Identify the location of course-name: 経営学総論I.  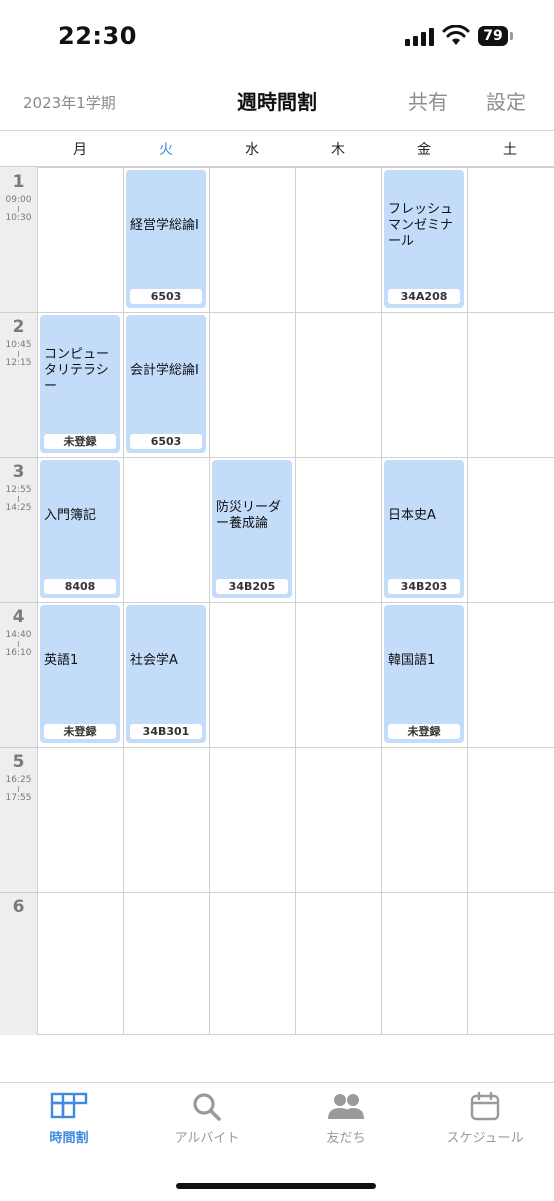
(164, 225).